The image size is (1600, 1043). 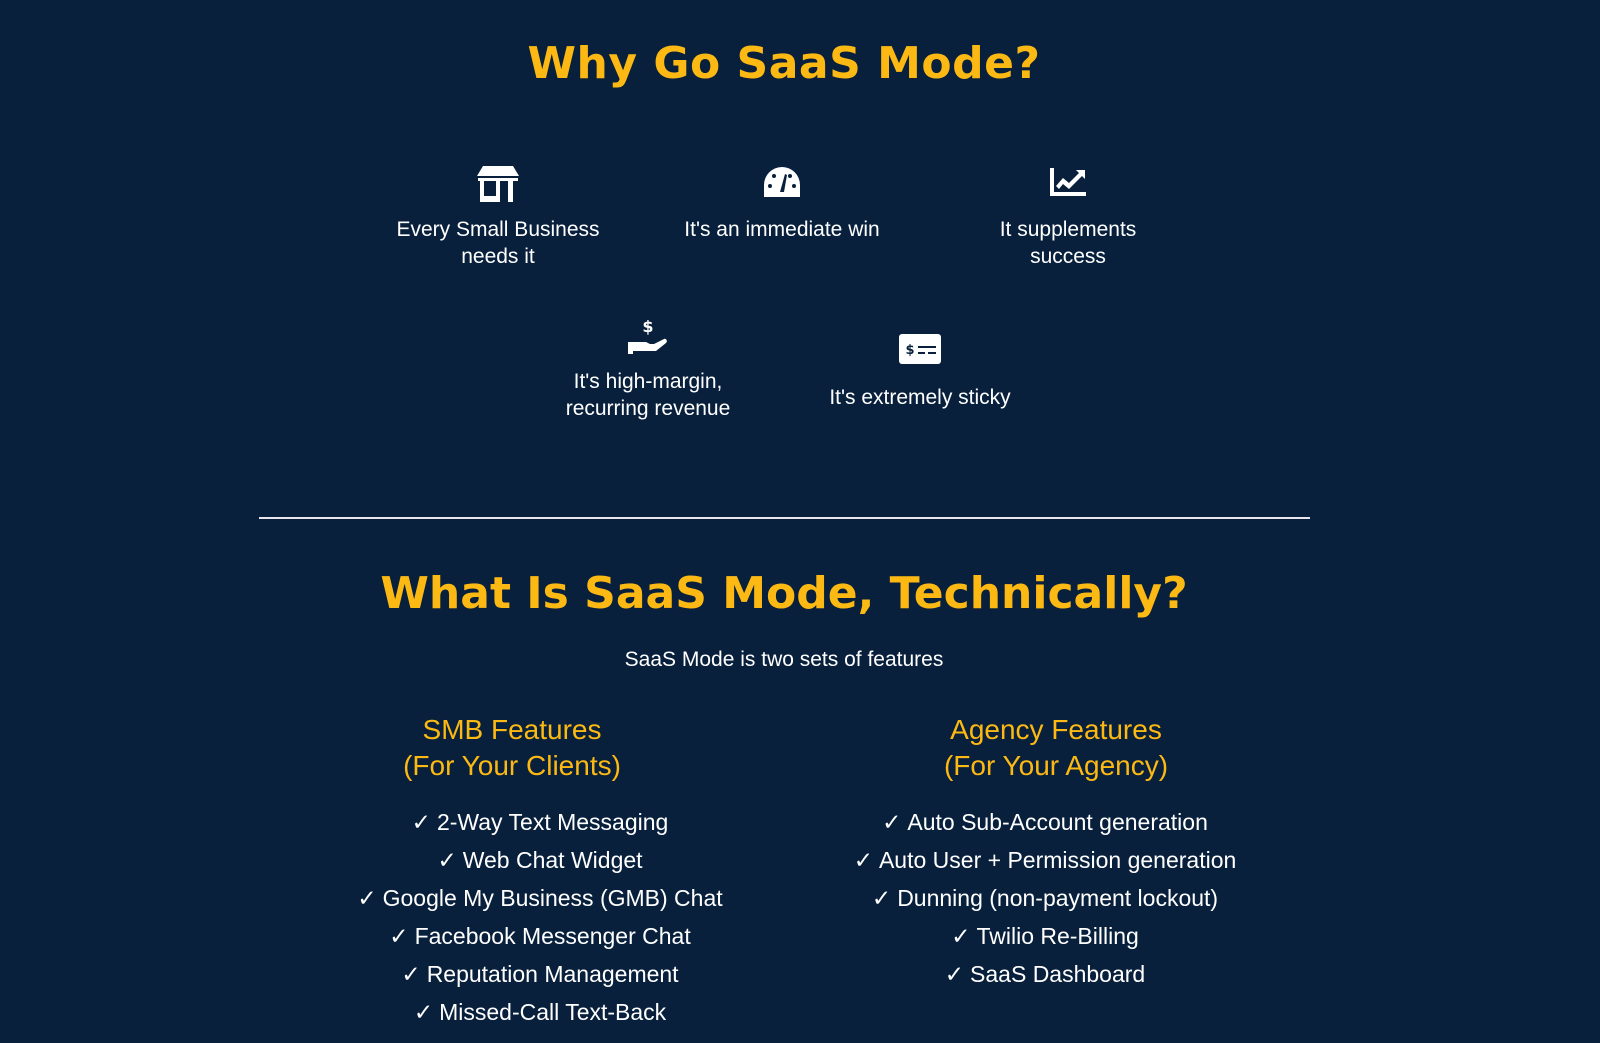 I want to click on why-go-saas-heading: Why Go SaaS Mode?, so click(x=784, y=63).